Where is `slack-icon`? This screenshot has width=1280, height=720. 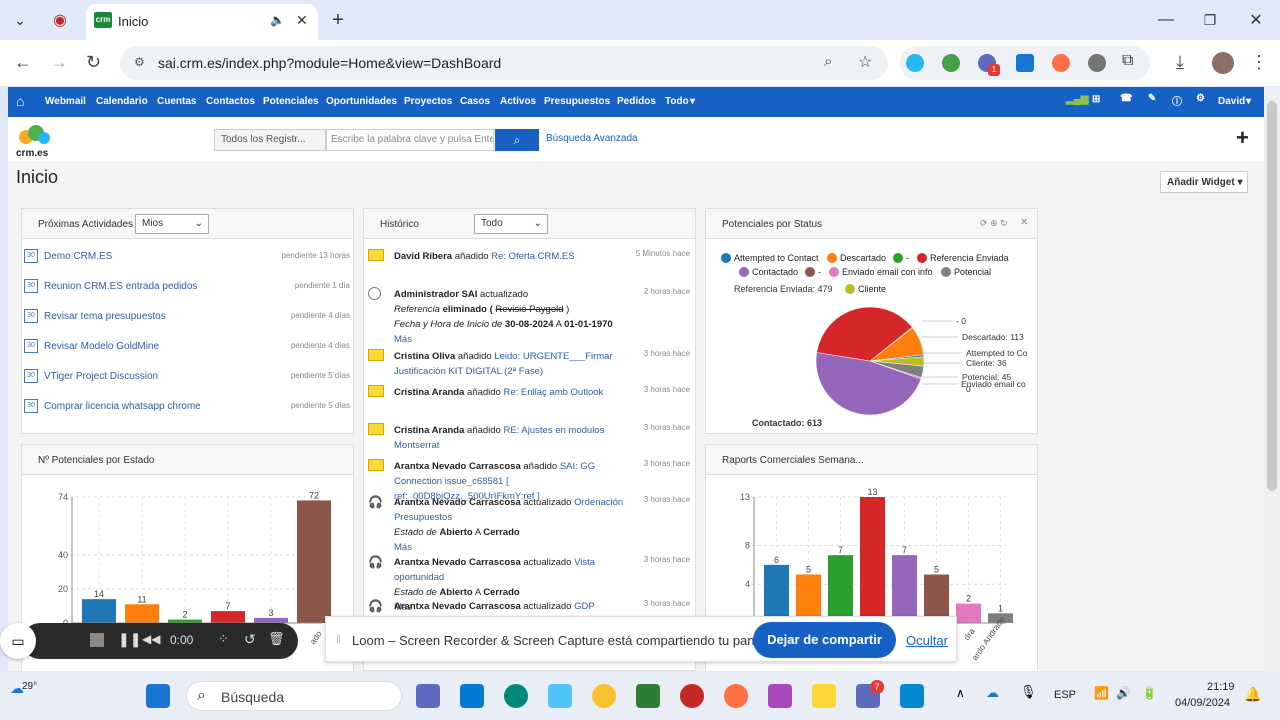 slack-icon is located at coordinates (780, 696).